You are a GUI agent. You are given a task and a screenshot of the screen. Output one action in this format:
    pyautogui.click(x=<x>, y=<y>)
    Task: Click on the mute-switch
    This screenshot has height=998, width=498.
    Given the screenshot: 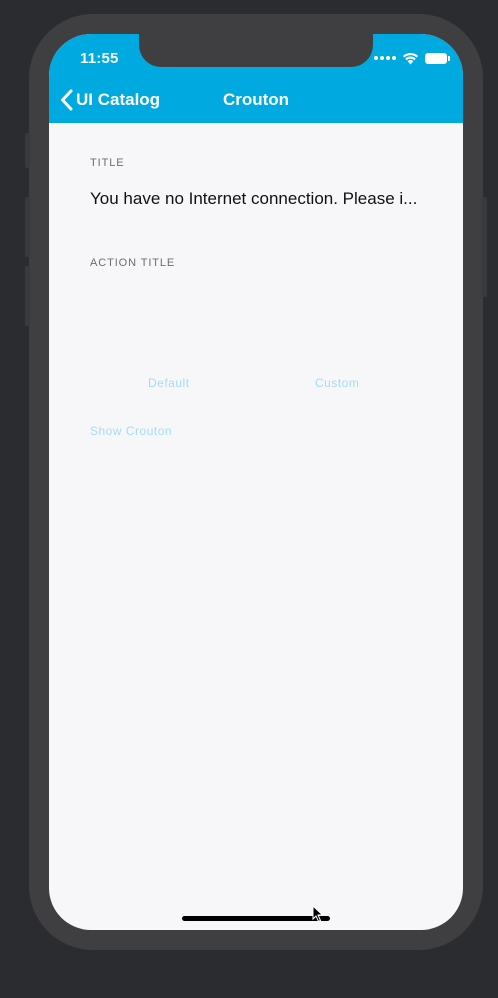 What is the action you would take?
    pyautogui.click(x=27, y=150)
    